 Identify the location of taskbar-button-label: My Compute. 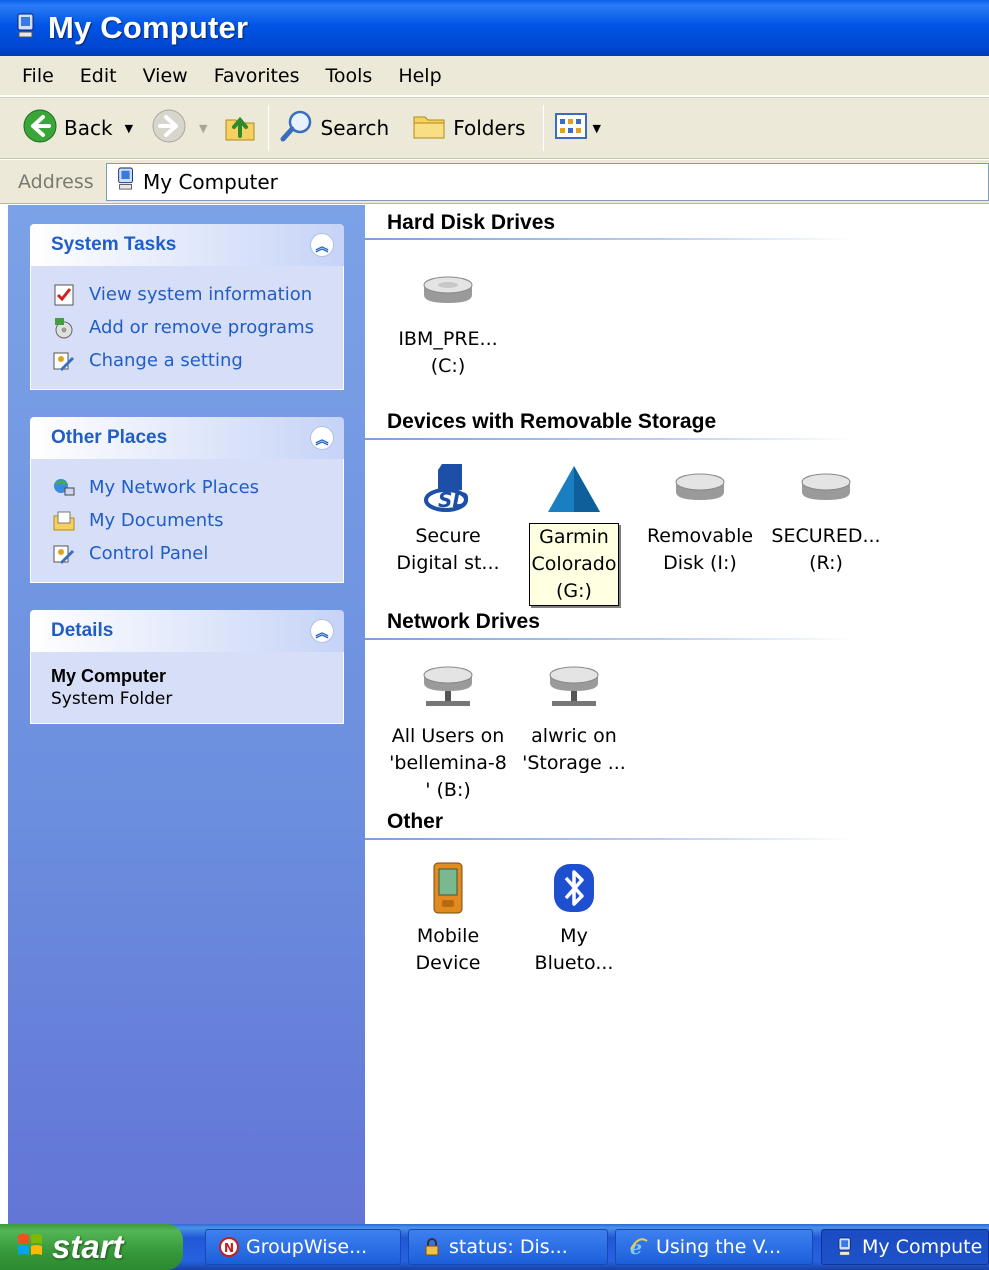
(922, 1247).